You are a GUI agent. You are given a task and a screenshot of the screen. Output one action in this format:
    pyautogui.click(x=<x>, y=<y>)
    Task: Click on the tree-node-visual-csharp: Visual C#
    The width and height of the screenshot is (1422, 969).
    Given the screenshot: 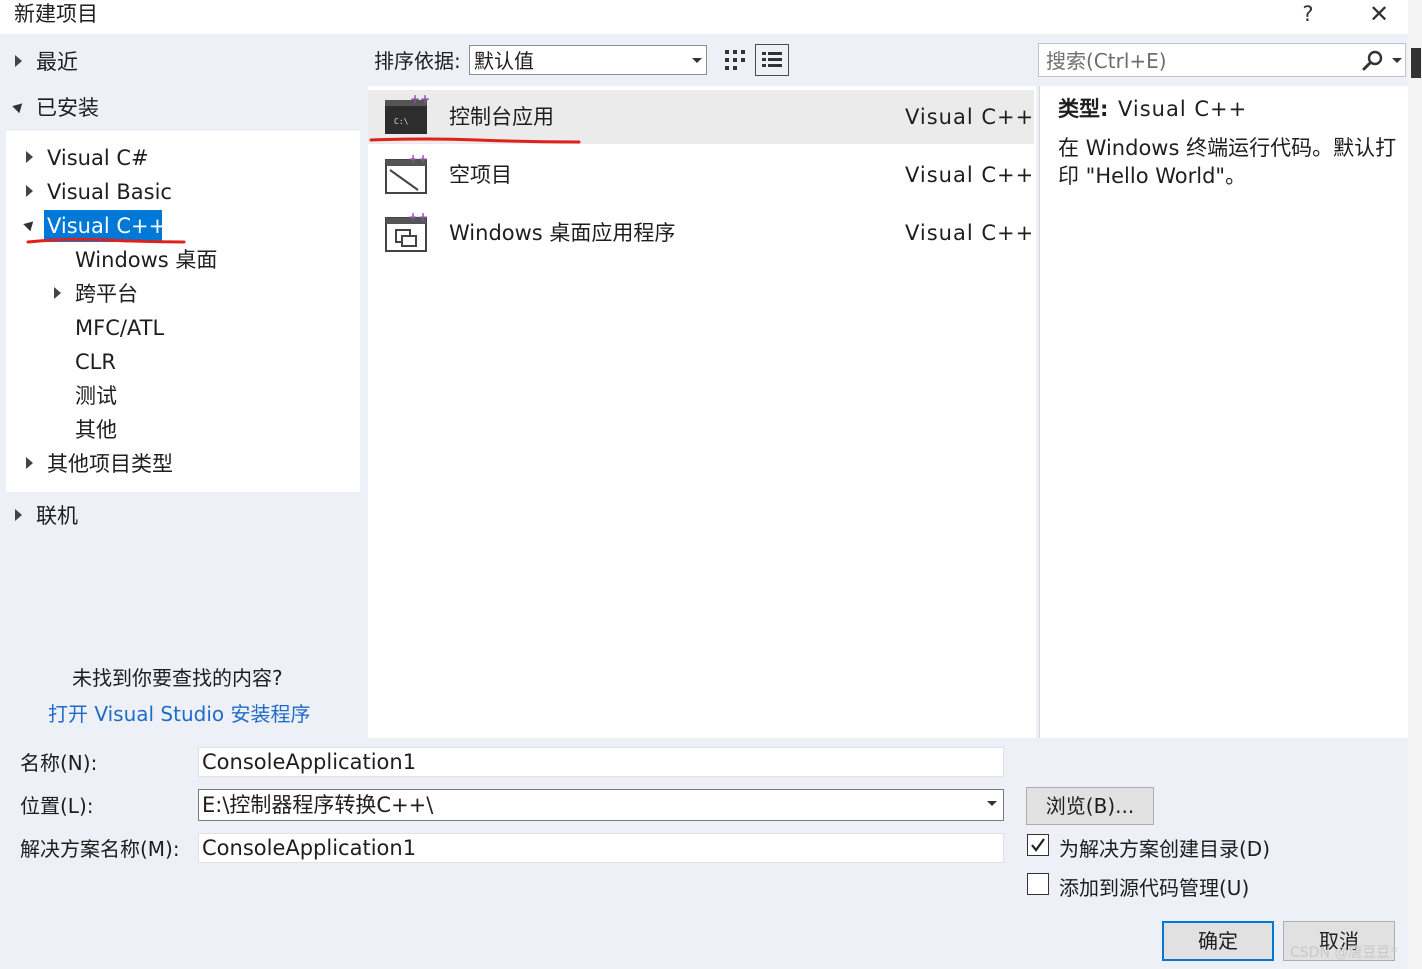 What is the action you would take?
    pyautogui.click(x=98, y=158)
    